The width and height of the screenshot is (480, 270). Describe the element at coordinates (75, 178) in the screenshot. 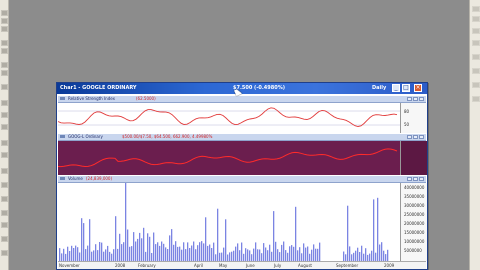

I see `volume-name: Volume` at that location.